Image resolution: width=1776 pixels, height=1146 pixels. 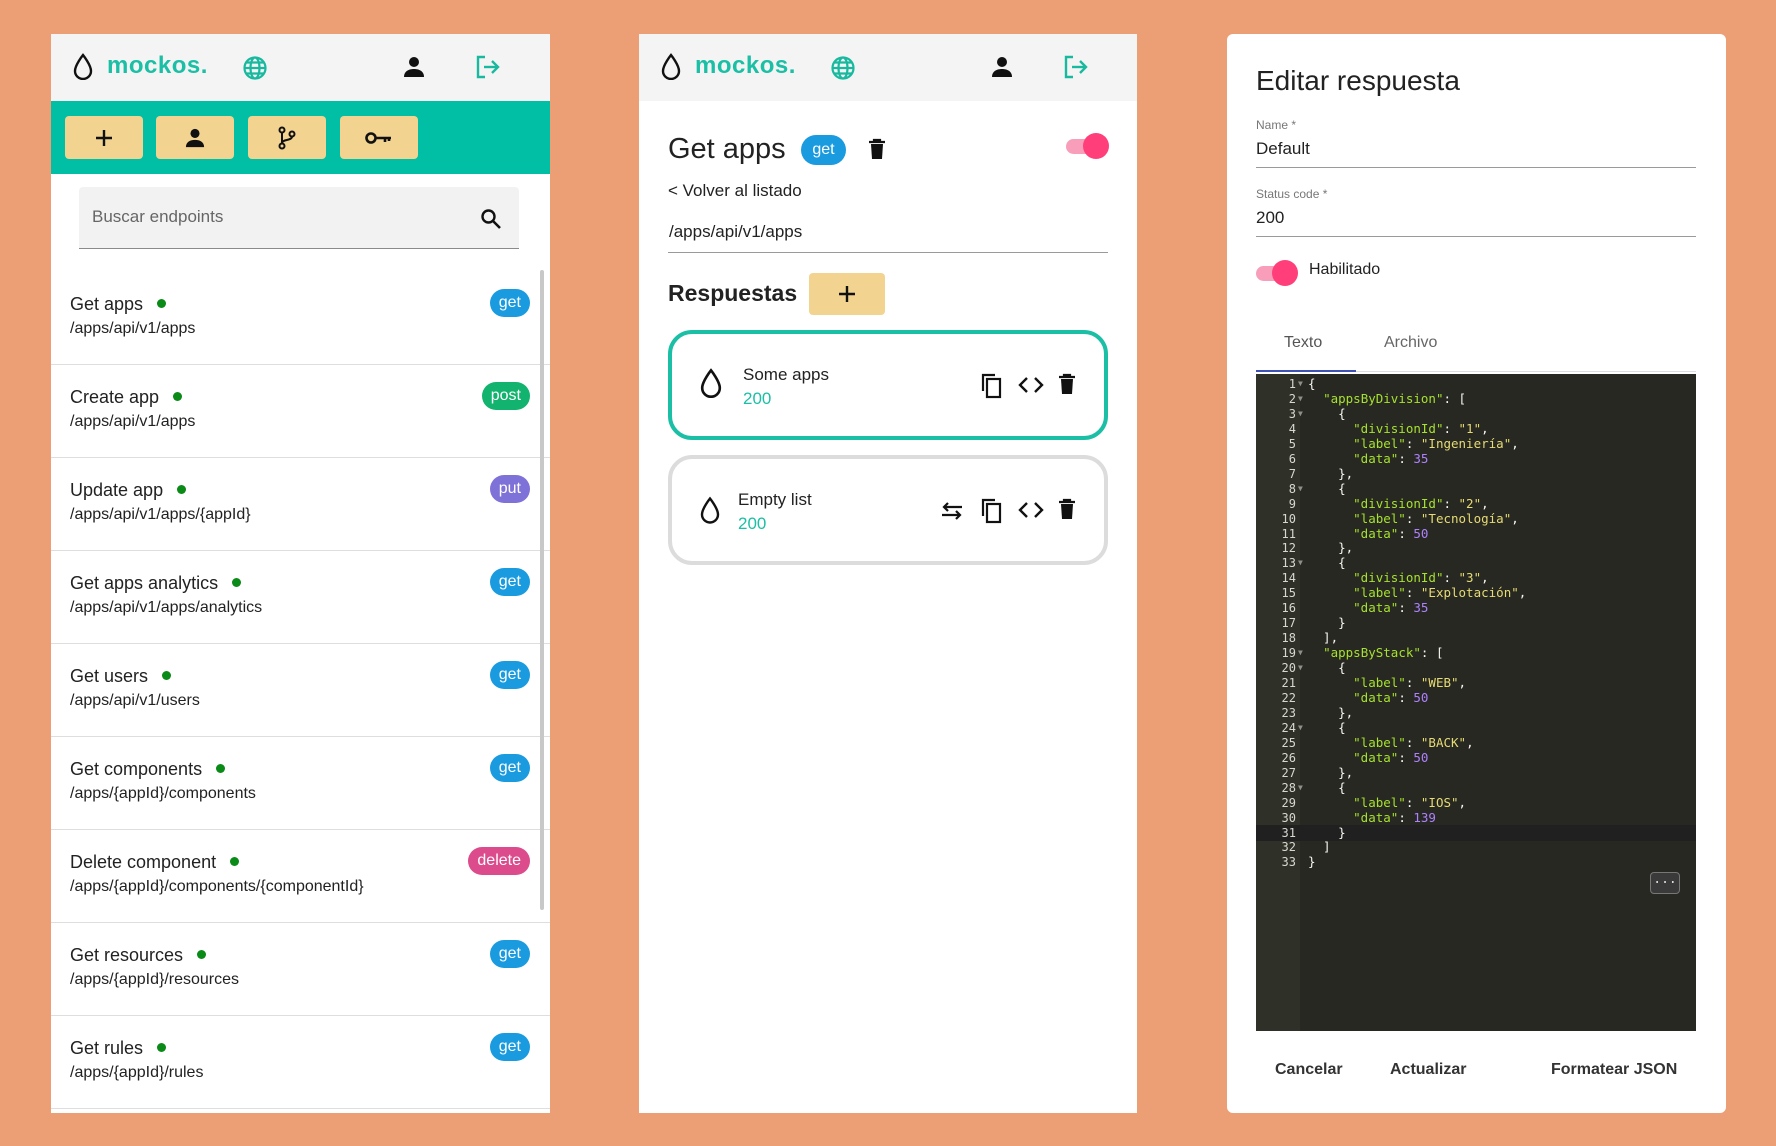 What do you see at coordinates (157, 217) in the screenshot?
I see `search-input: Buscar endpoints` at bounding box center [157, 217].